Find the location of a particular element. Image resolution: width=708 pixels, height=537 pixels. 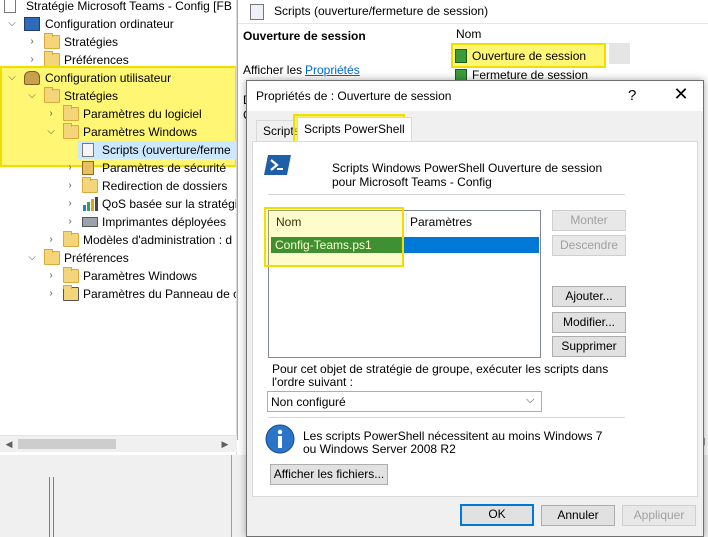

tree-root: Stratégie Microsoft Teams - Config [FB is located at coordinates (118, 7).